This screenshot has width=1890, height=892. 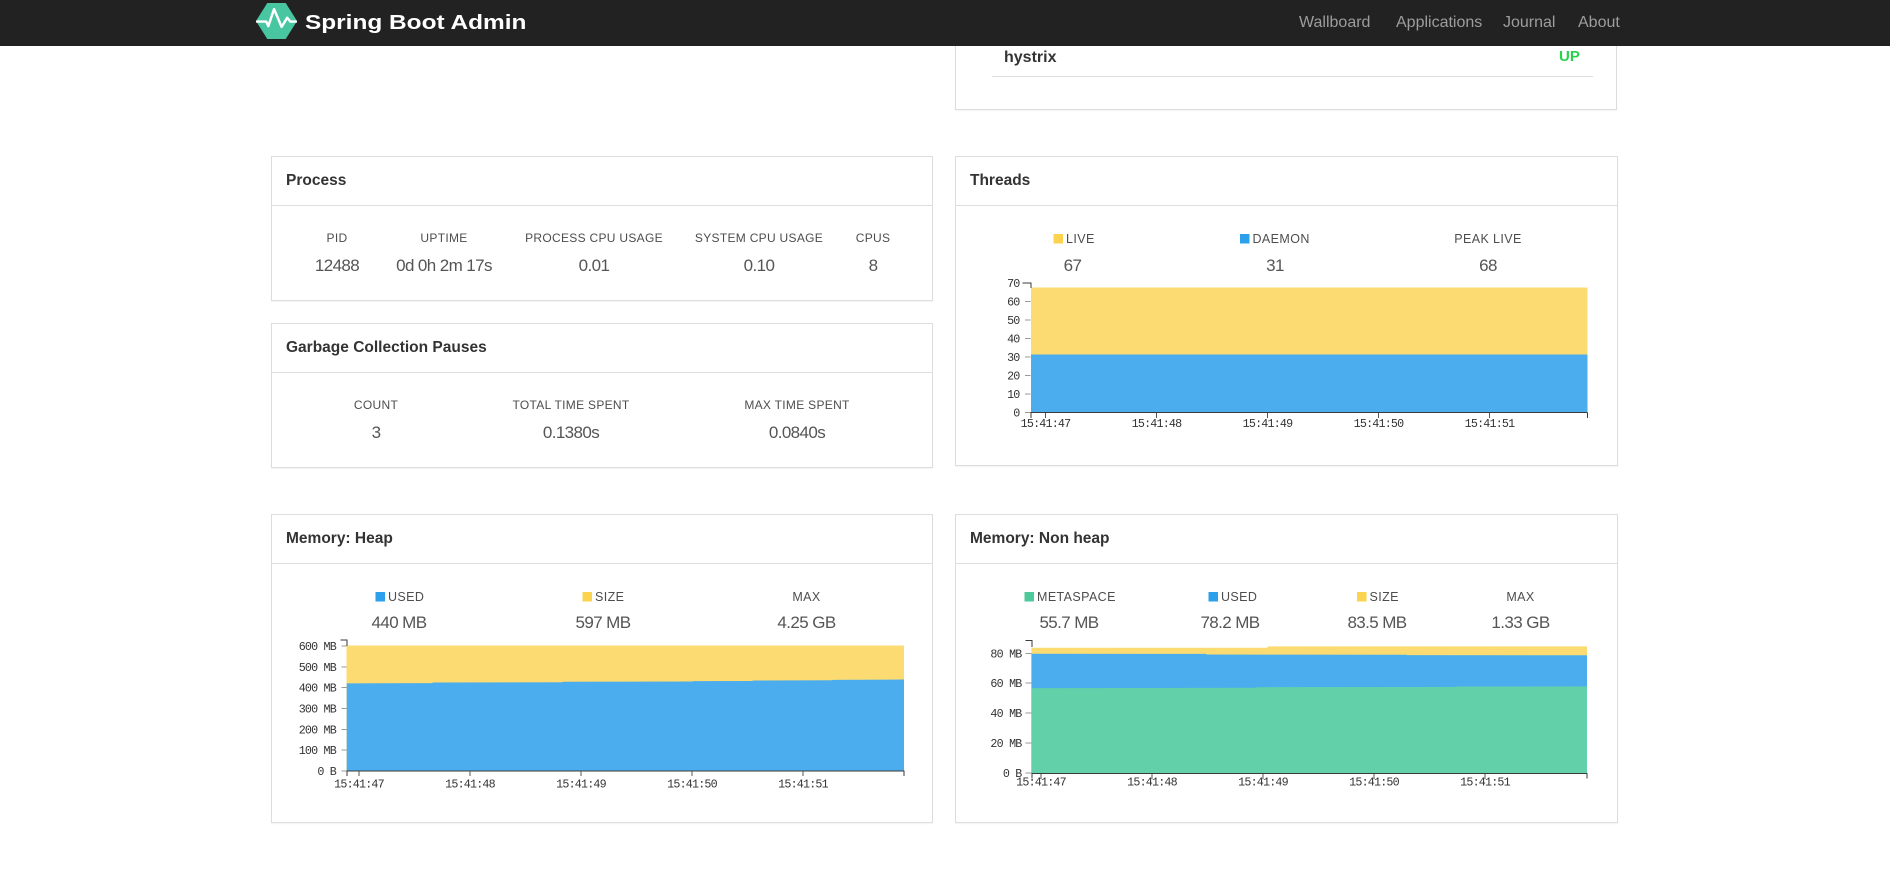 I want to click on svg-text: 597 MB, so click(x=603, y=622).